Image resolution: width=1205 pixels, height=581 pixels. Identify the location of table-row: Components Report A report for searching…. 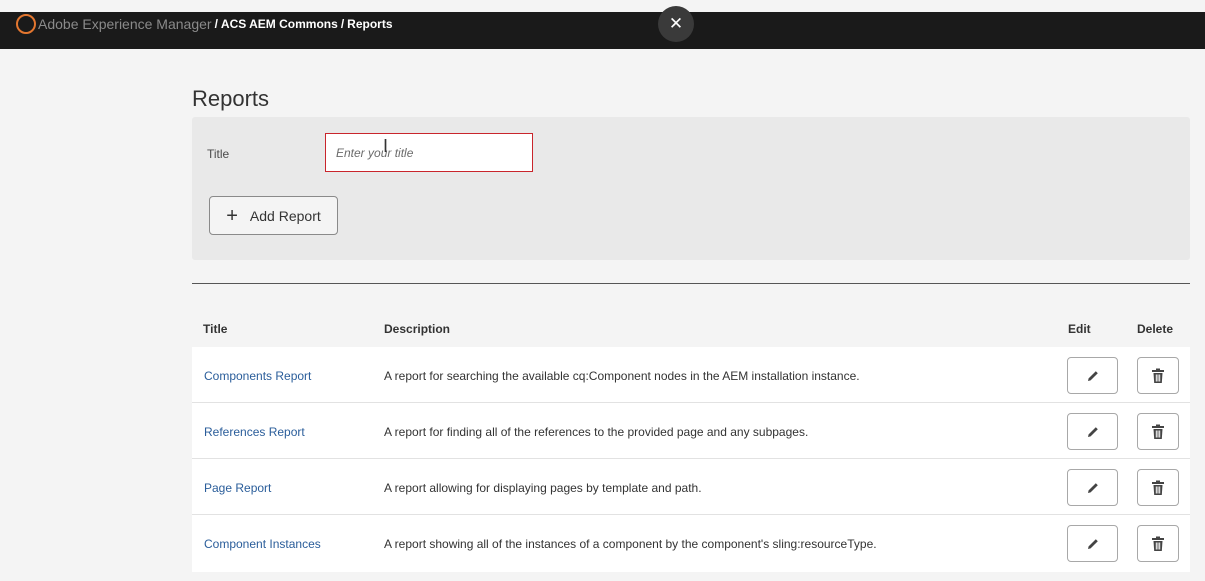
(691, 375).